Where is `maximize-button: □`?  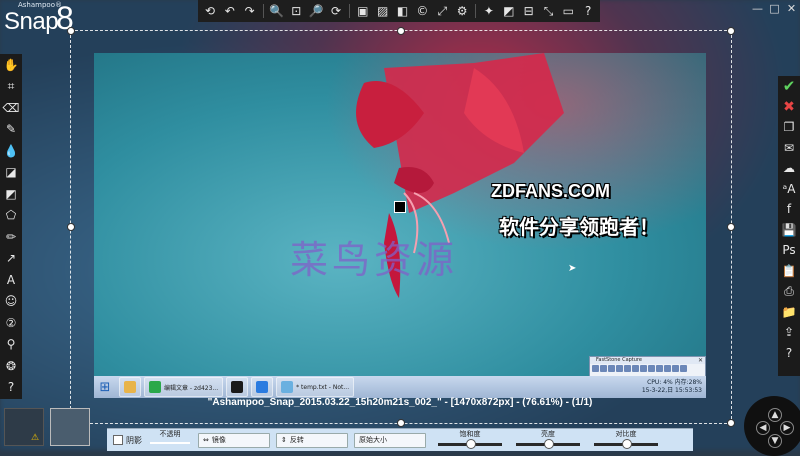 maximize-button: □ is located at coordinates (774, 8).